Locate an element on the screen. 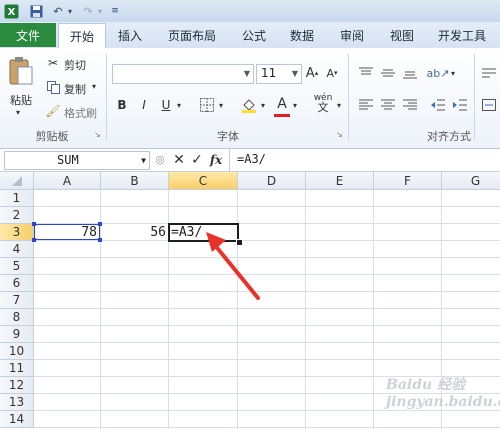 This screenshot has height=429, width=500. row-header-8: 8 is located at coordinates (17, 317).